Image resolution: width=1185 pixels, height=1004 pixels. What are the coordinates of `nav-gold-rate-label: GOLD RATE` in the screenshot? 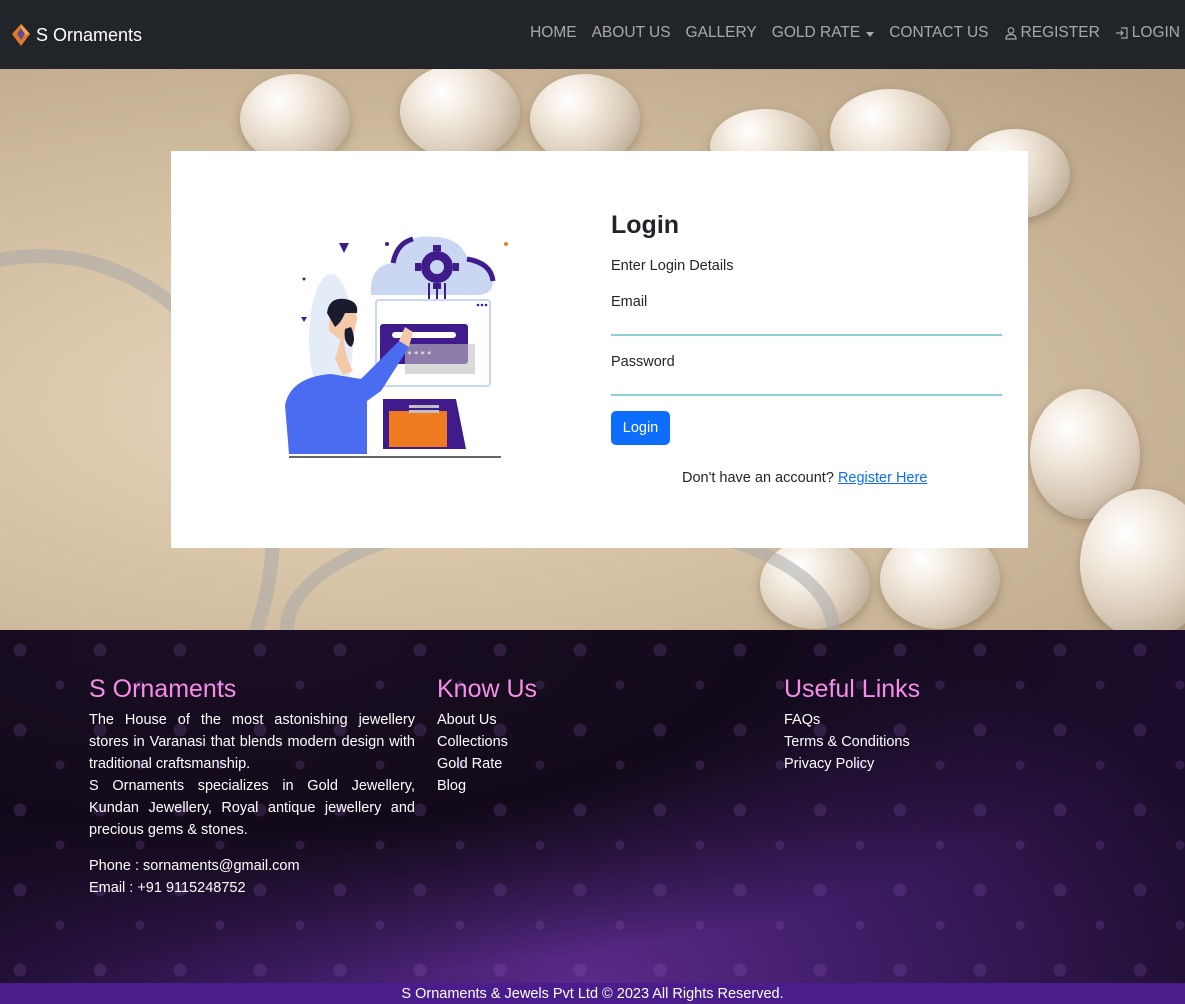 It's located at (816, 32).